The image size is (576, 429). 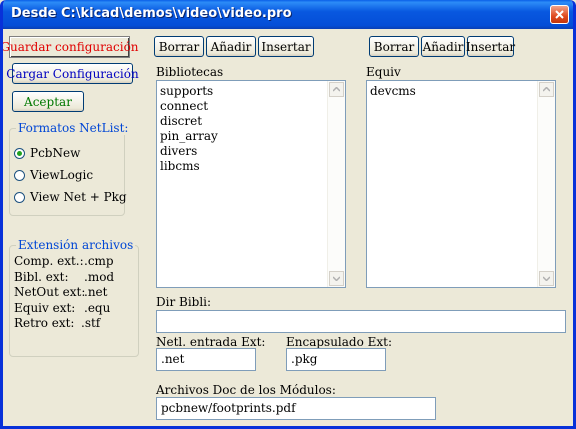 I want to click on netlist-radio-label: ViewLogic, so click(x=62, y=175).